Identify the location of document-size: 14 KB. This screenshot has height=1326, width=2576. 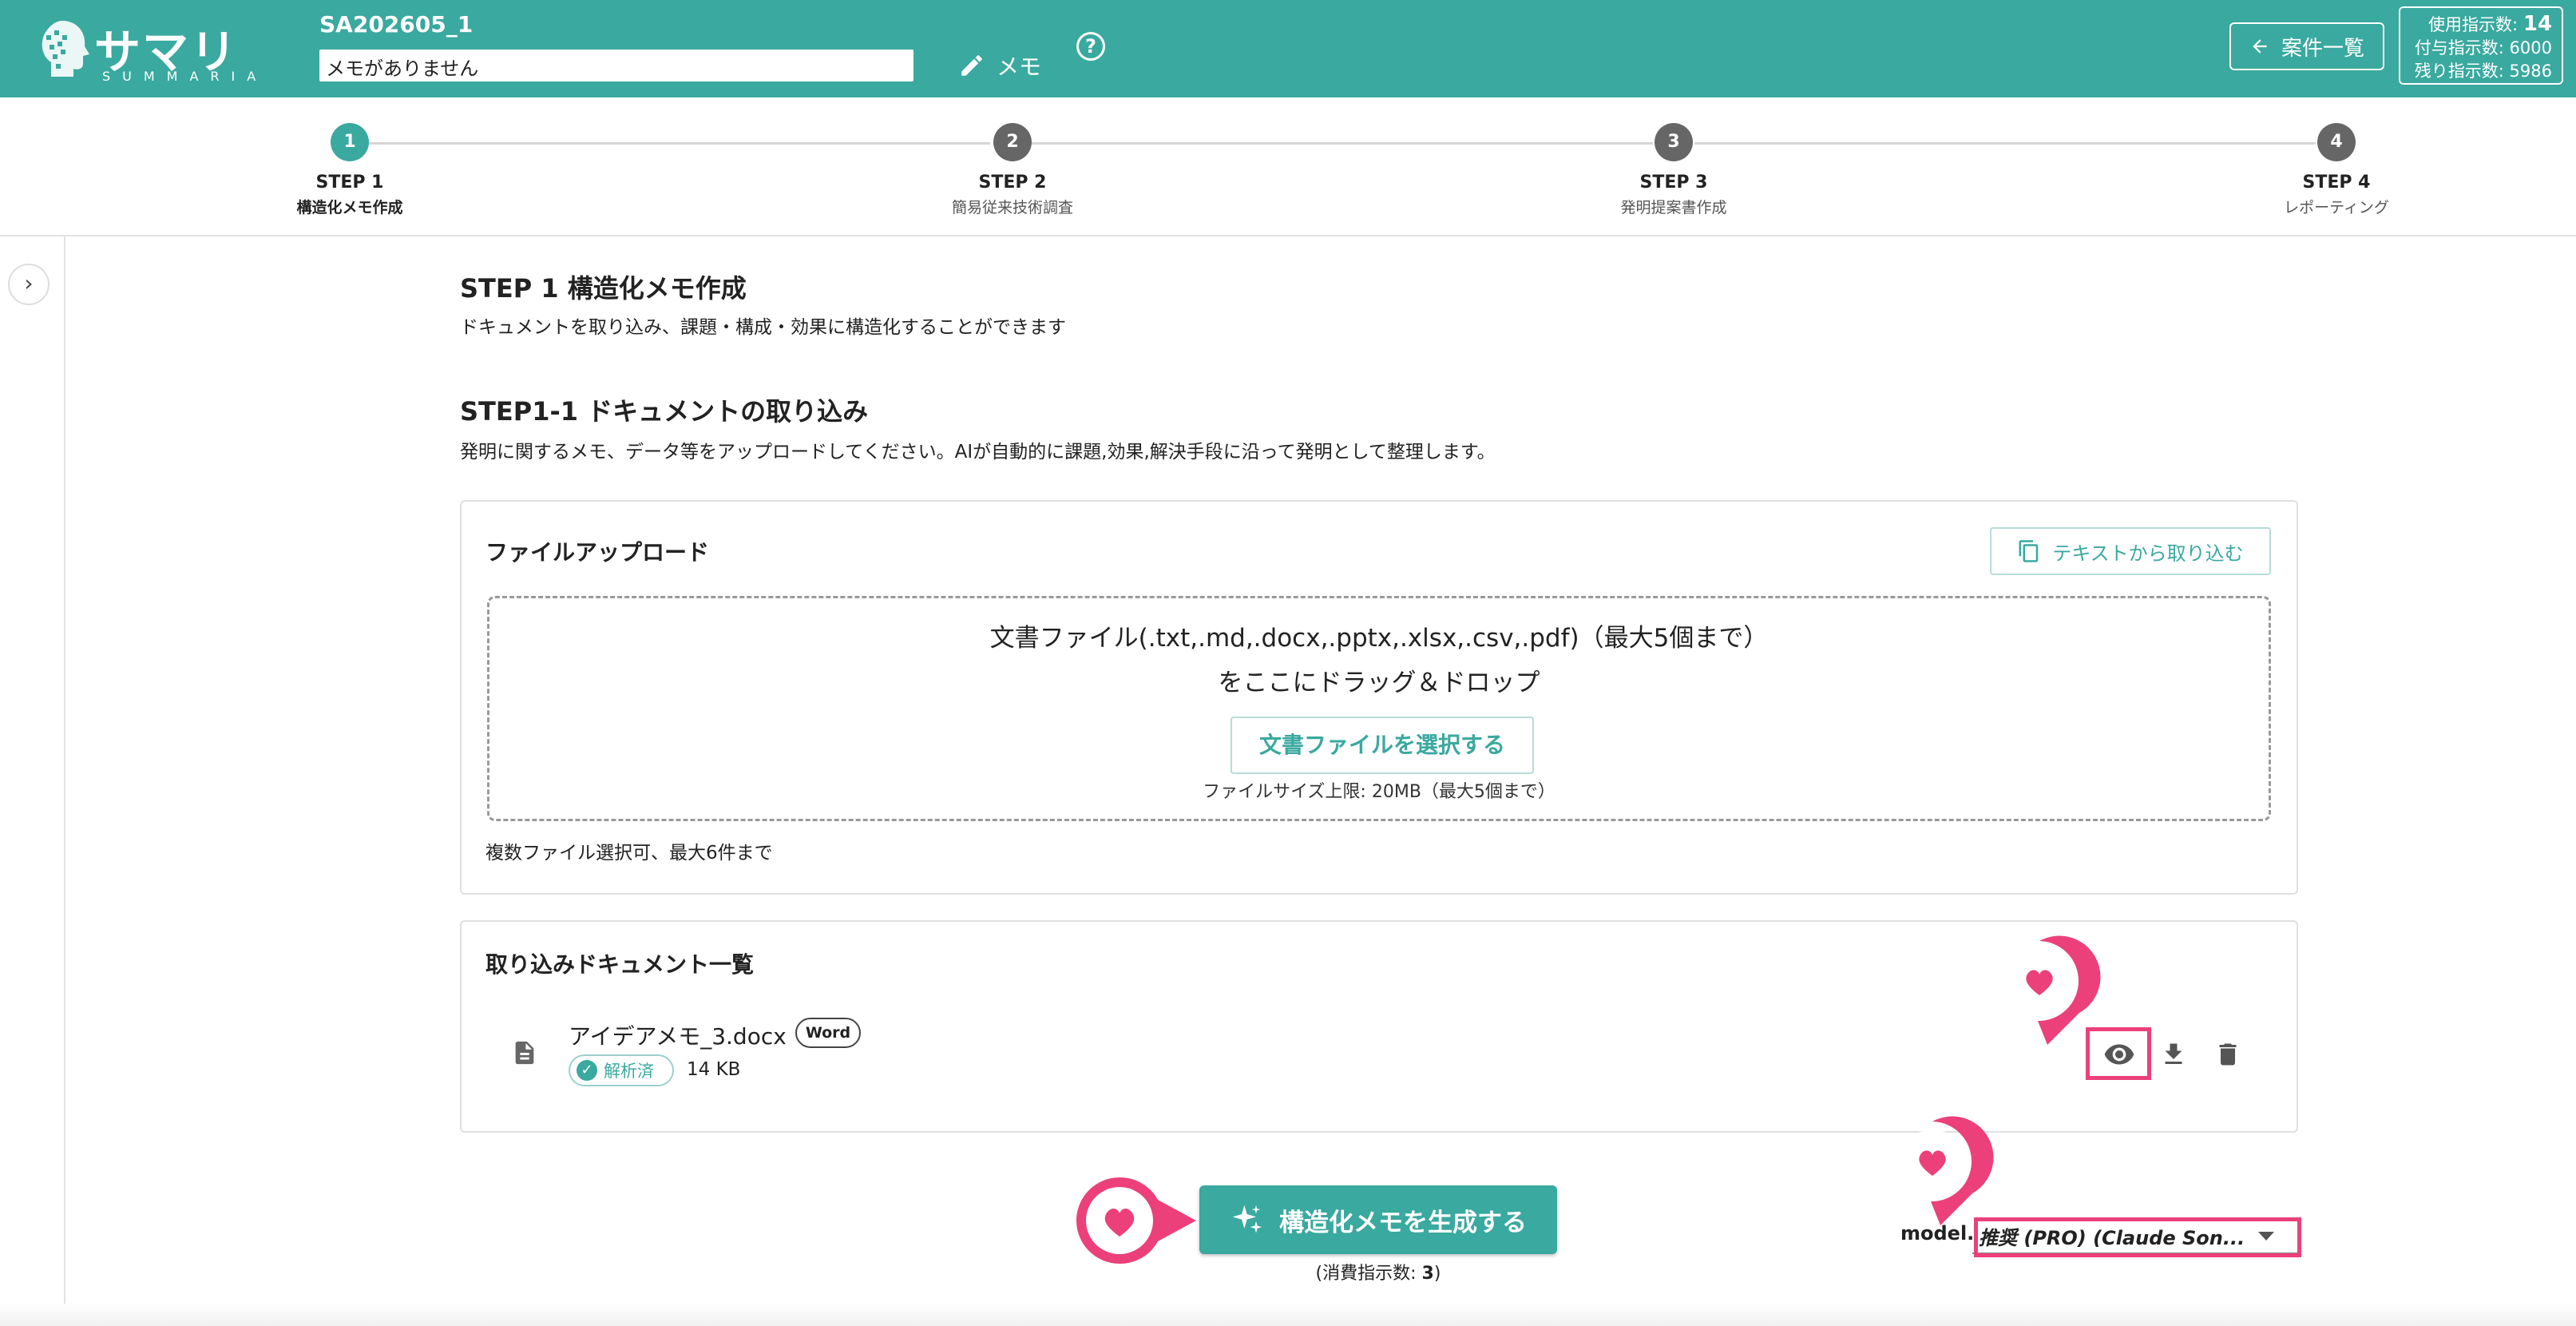
(714, 1069).